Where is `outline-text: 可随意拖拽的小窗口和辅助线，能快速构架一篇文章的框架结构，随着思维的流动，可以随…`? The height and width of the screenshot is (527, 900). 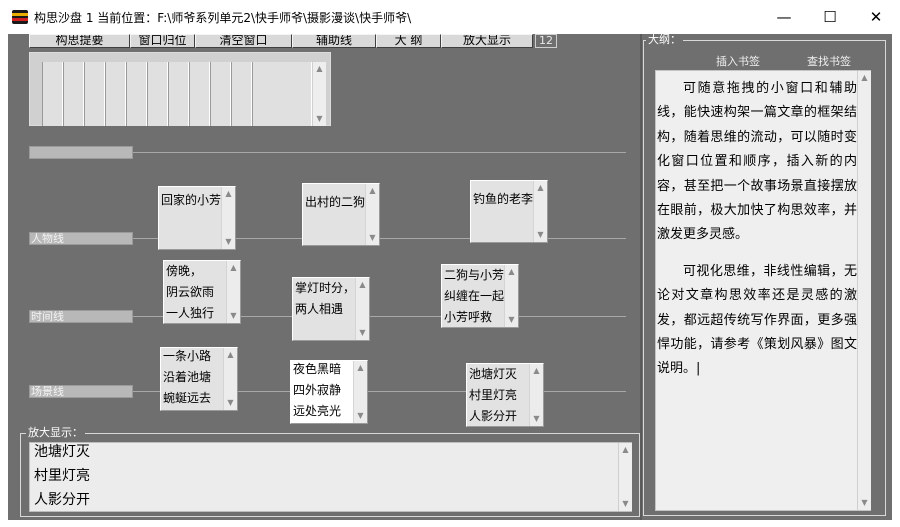 outline-text: 可随意拖拽的小窗口和辅助线，能快速构架一篇文章的框架结构，随着思维的流动，可以随… is located at coordinates (757, 235).